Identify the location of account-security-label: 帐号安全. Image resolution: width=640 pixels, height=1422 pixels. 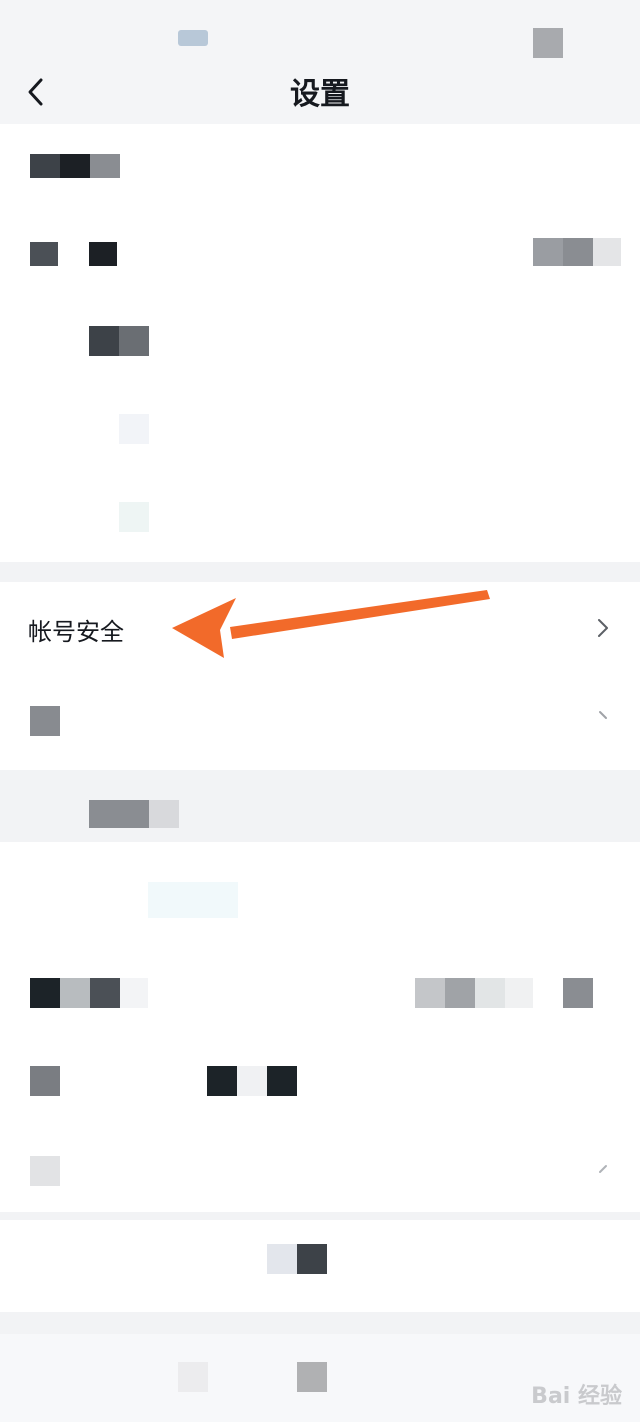
(76, 632).